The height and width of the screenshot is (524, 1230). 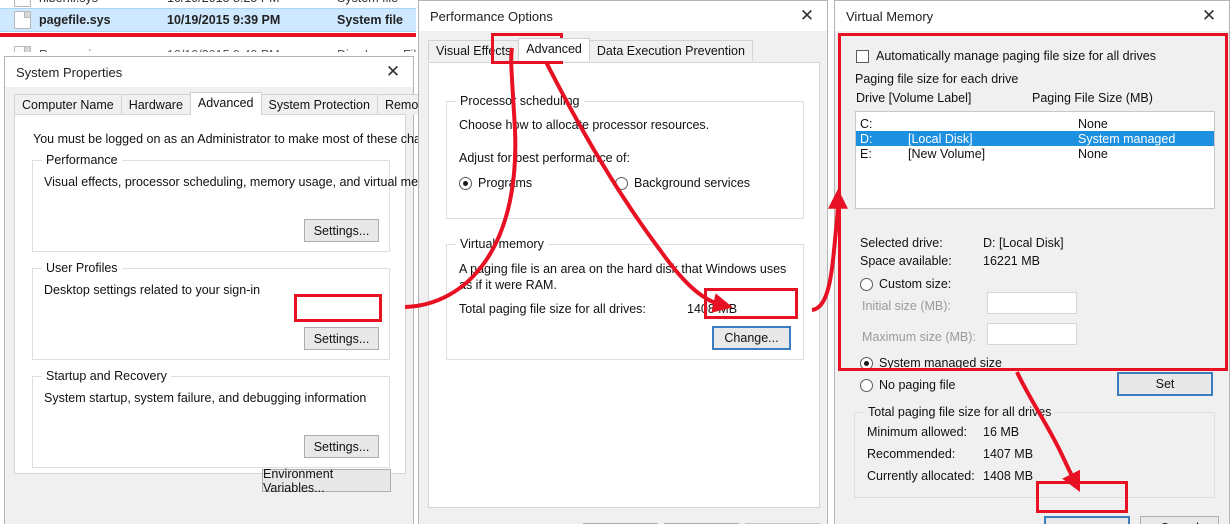 I want to click on table-row: E: [New Volume] None, so click(x=1035, y=153).